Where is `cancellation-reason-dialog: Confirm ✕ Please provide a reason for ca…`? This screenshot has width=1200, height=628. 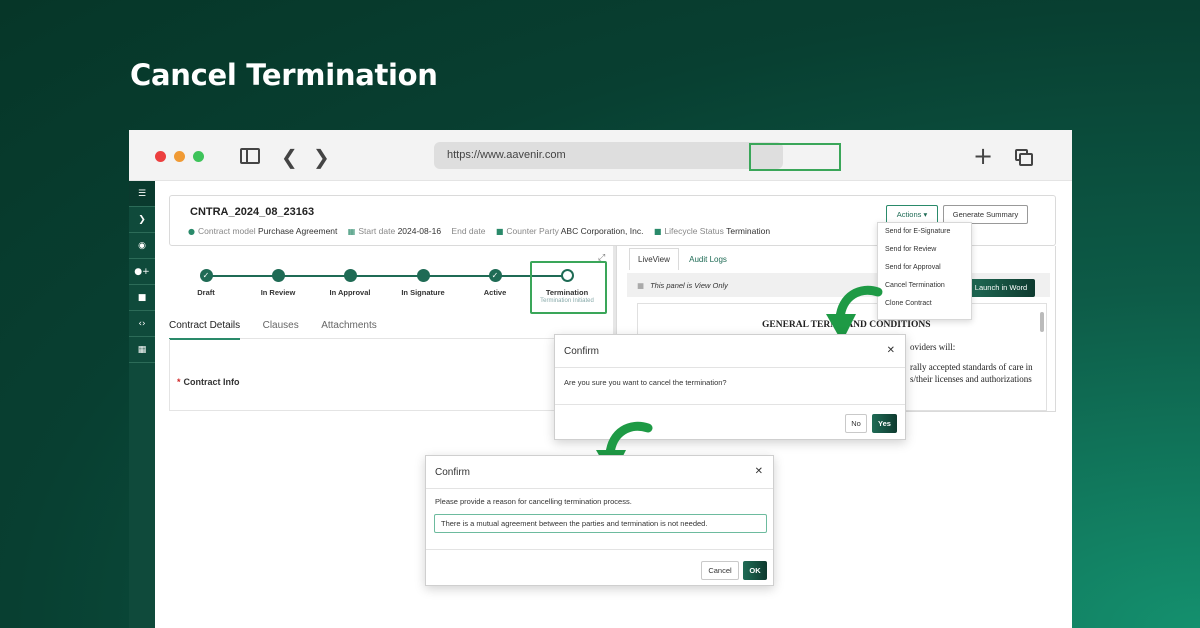 cancellation-reason-dialog: Confirm ✕ Please provide a reason for ca… is located at coordinates (599, 520).